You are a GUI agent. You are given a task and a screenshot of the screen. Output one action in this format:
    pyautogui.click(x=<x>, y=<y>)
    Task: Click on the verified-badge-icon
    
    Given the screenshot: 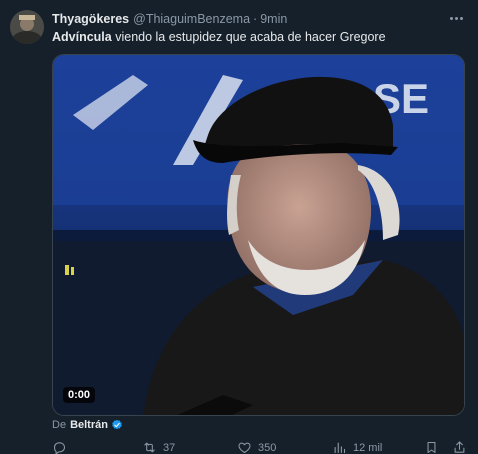 What is the action you would take?
    pyautogui.click(x=117, y=424)
    